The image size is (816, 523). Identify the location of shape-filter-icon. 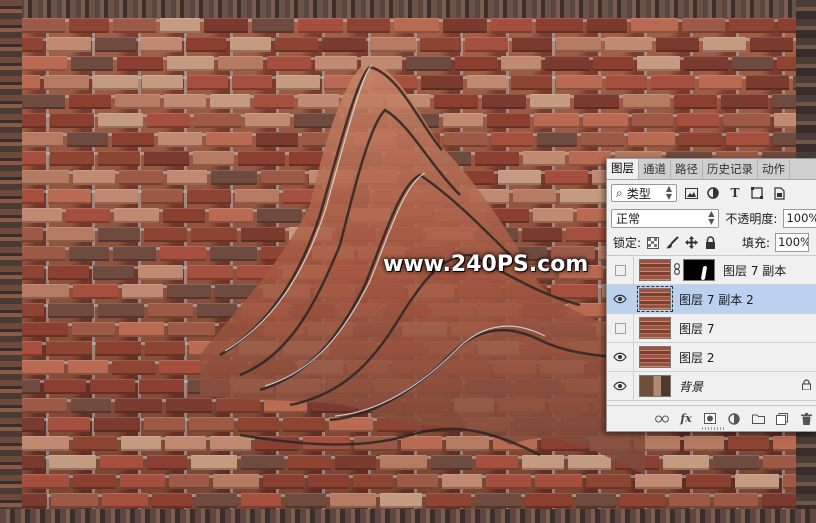
(757, 193).